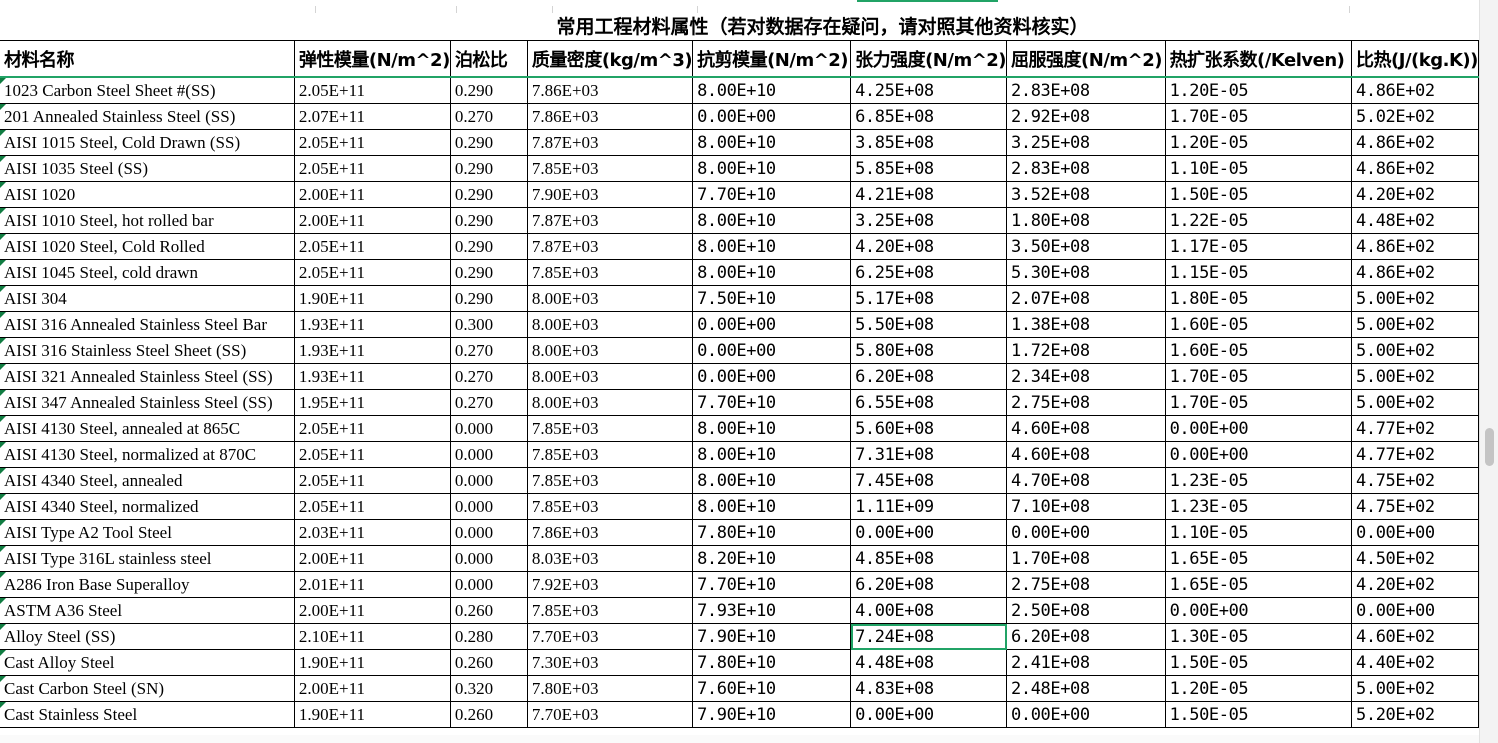 The height and width of the screenshot is (743, 1498). Describe the element at coordinates (1086, 454) in the screenshot. I see `value-cell: 4.60E+08` at that location.